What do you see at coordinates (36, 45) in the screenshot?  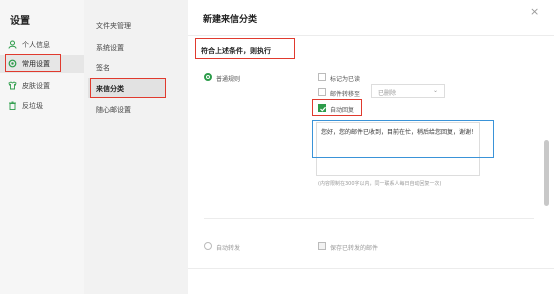 I see `sidebar-item-label: 个人信息` at bounding box center [36, 45].